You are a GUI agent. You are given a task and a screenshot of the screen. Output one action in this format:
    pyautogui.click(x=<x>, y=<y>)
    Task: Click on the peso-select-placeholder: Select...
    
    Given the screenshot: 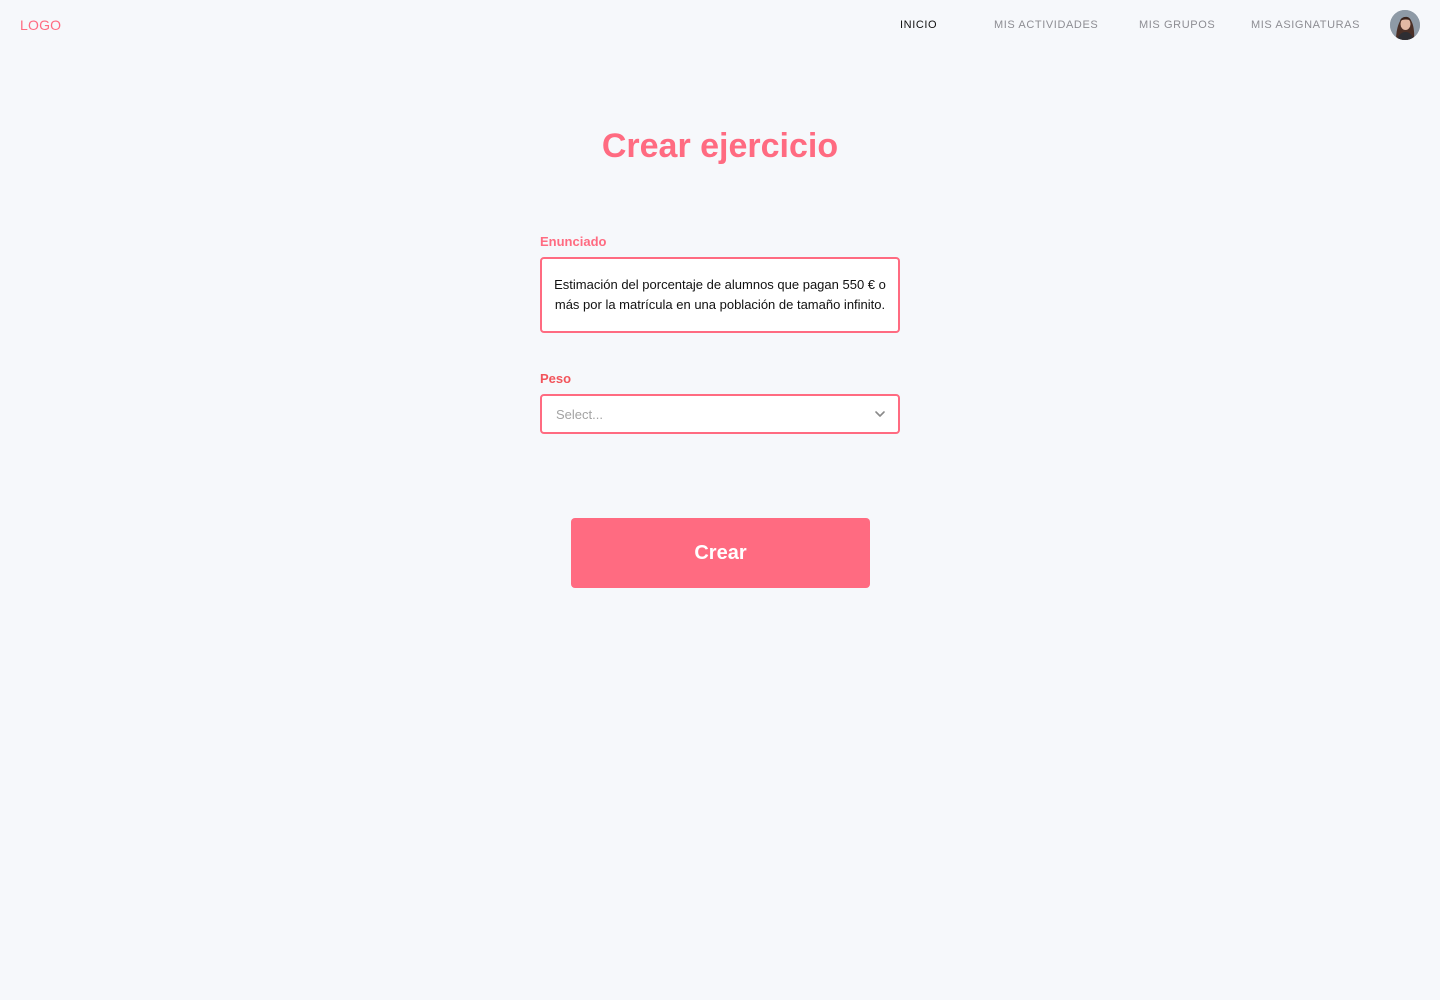 What is the action you would take?
    pyautogui.click(x=579, y=414)
    